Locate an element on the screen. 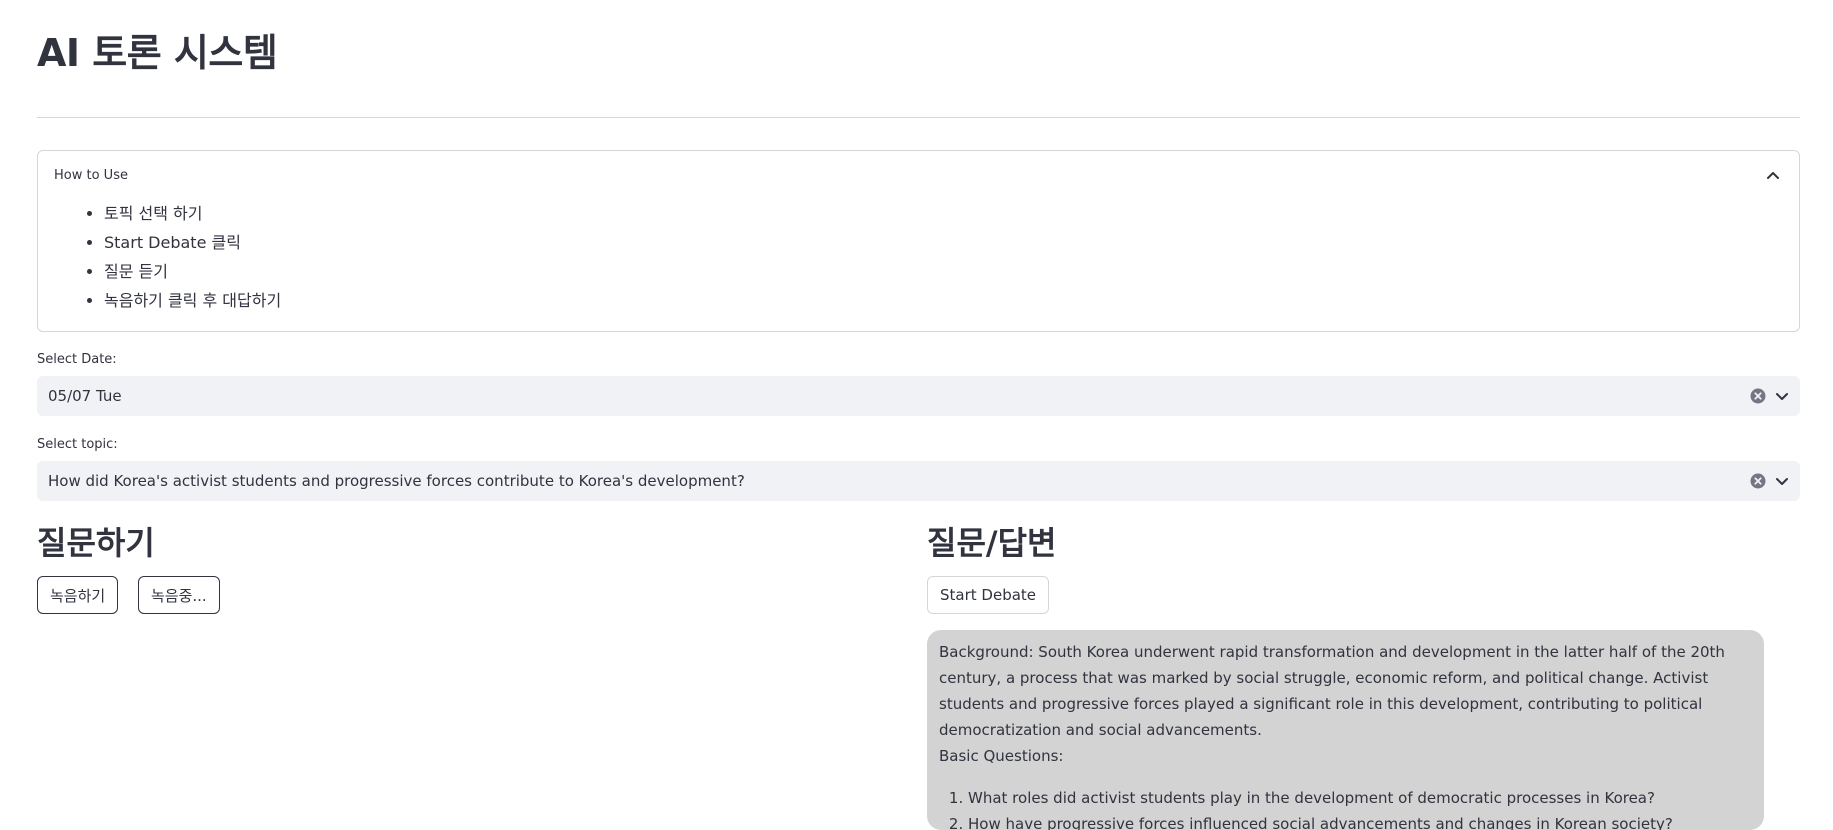  basic-questions-label: Basic Questions: is located at coordinates (1001, 756).